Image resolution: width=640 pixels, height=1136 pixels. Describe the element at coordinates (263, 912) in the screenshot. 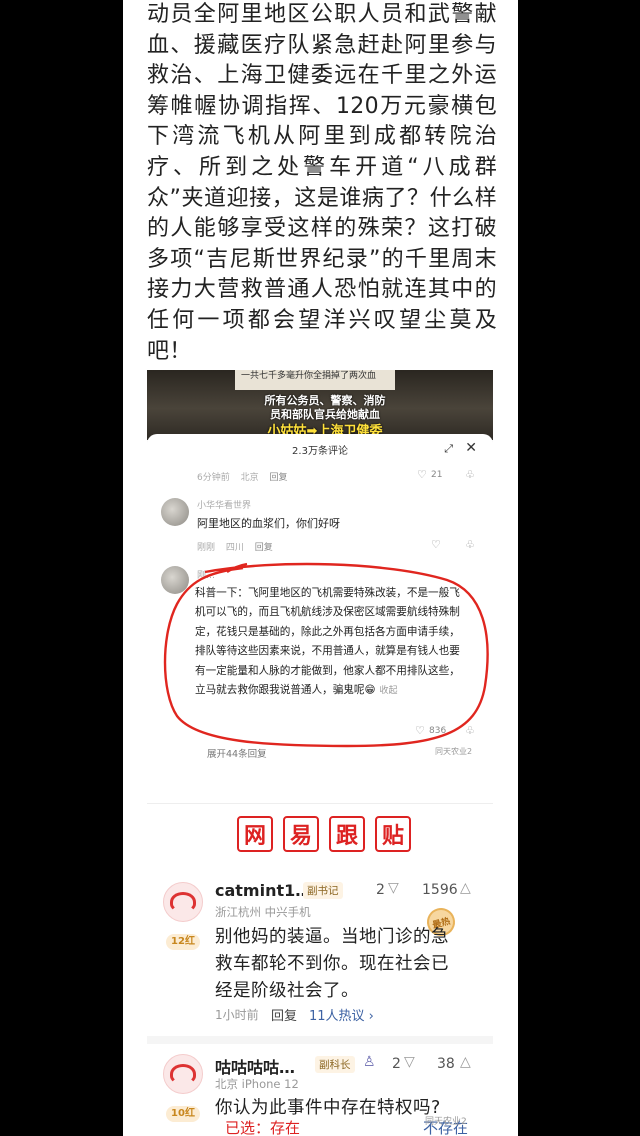

I see `location: 浙江杭州 中兴手机` at that location.